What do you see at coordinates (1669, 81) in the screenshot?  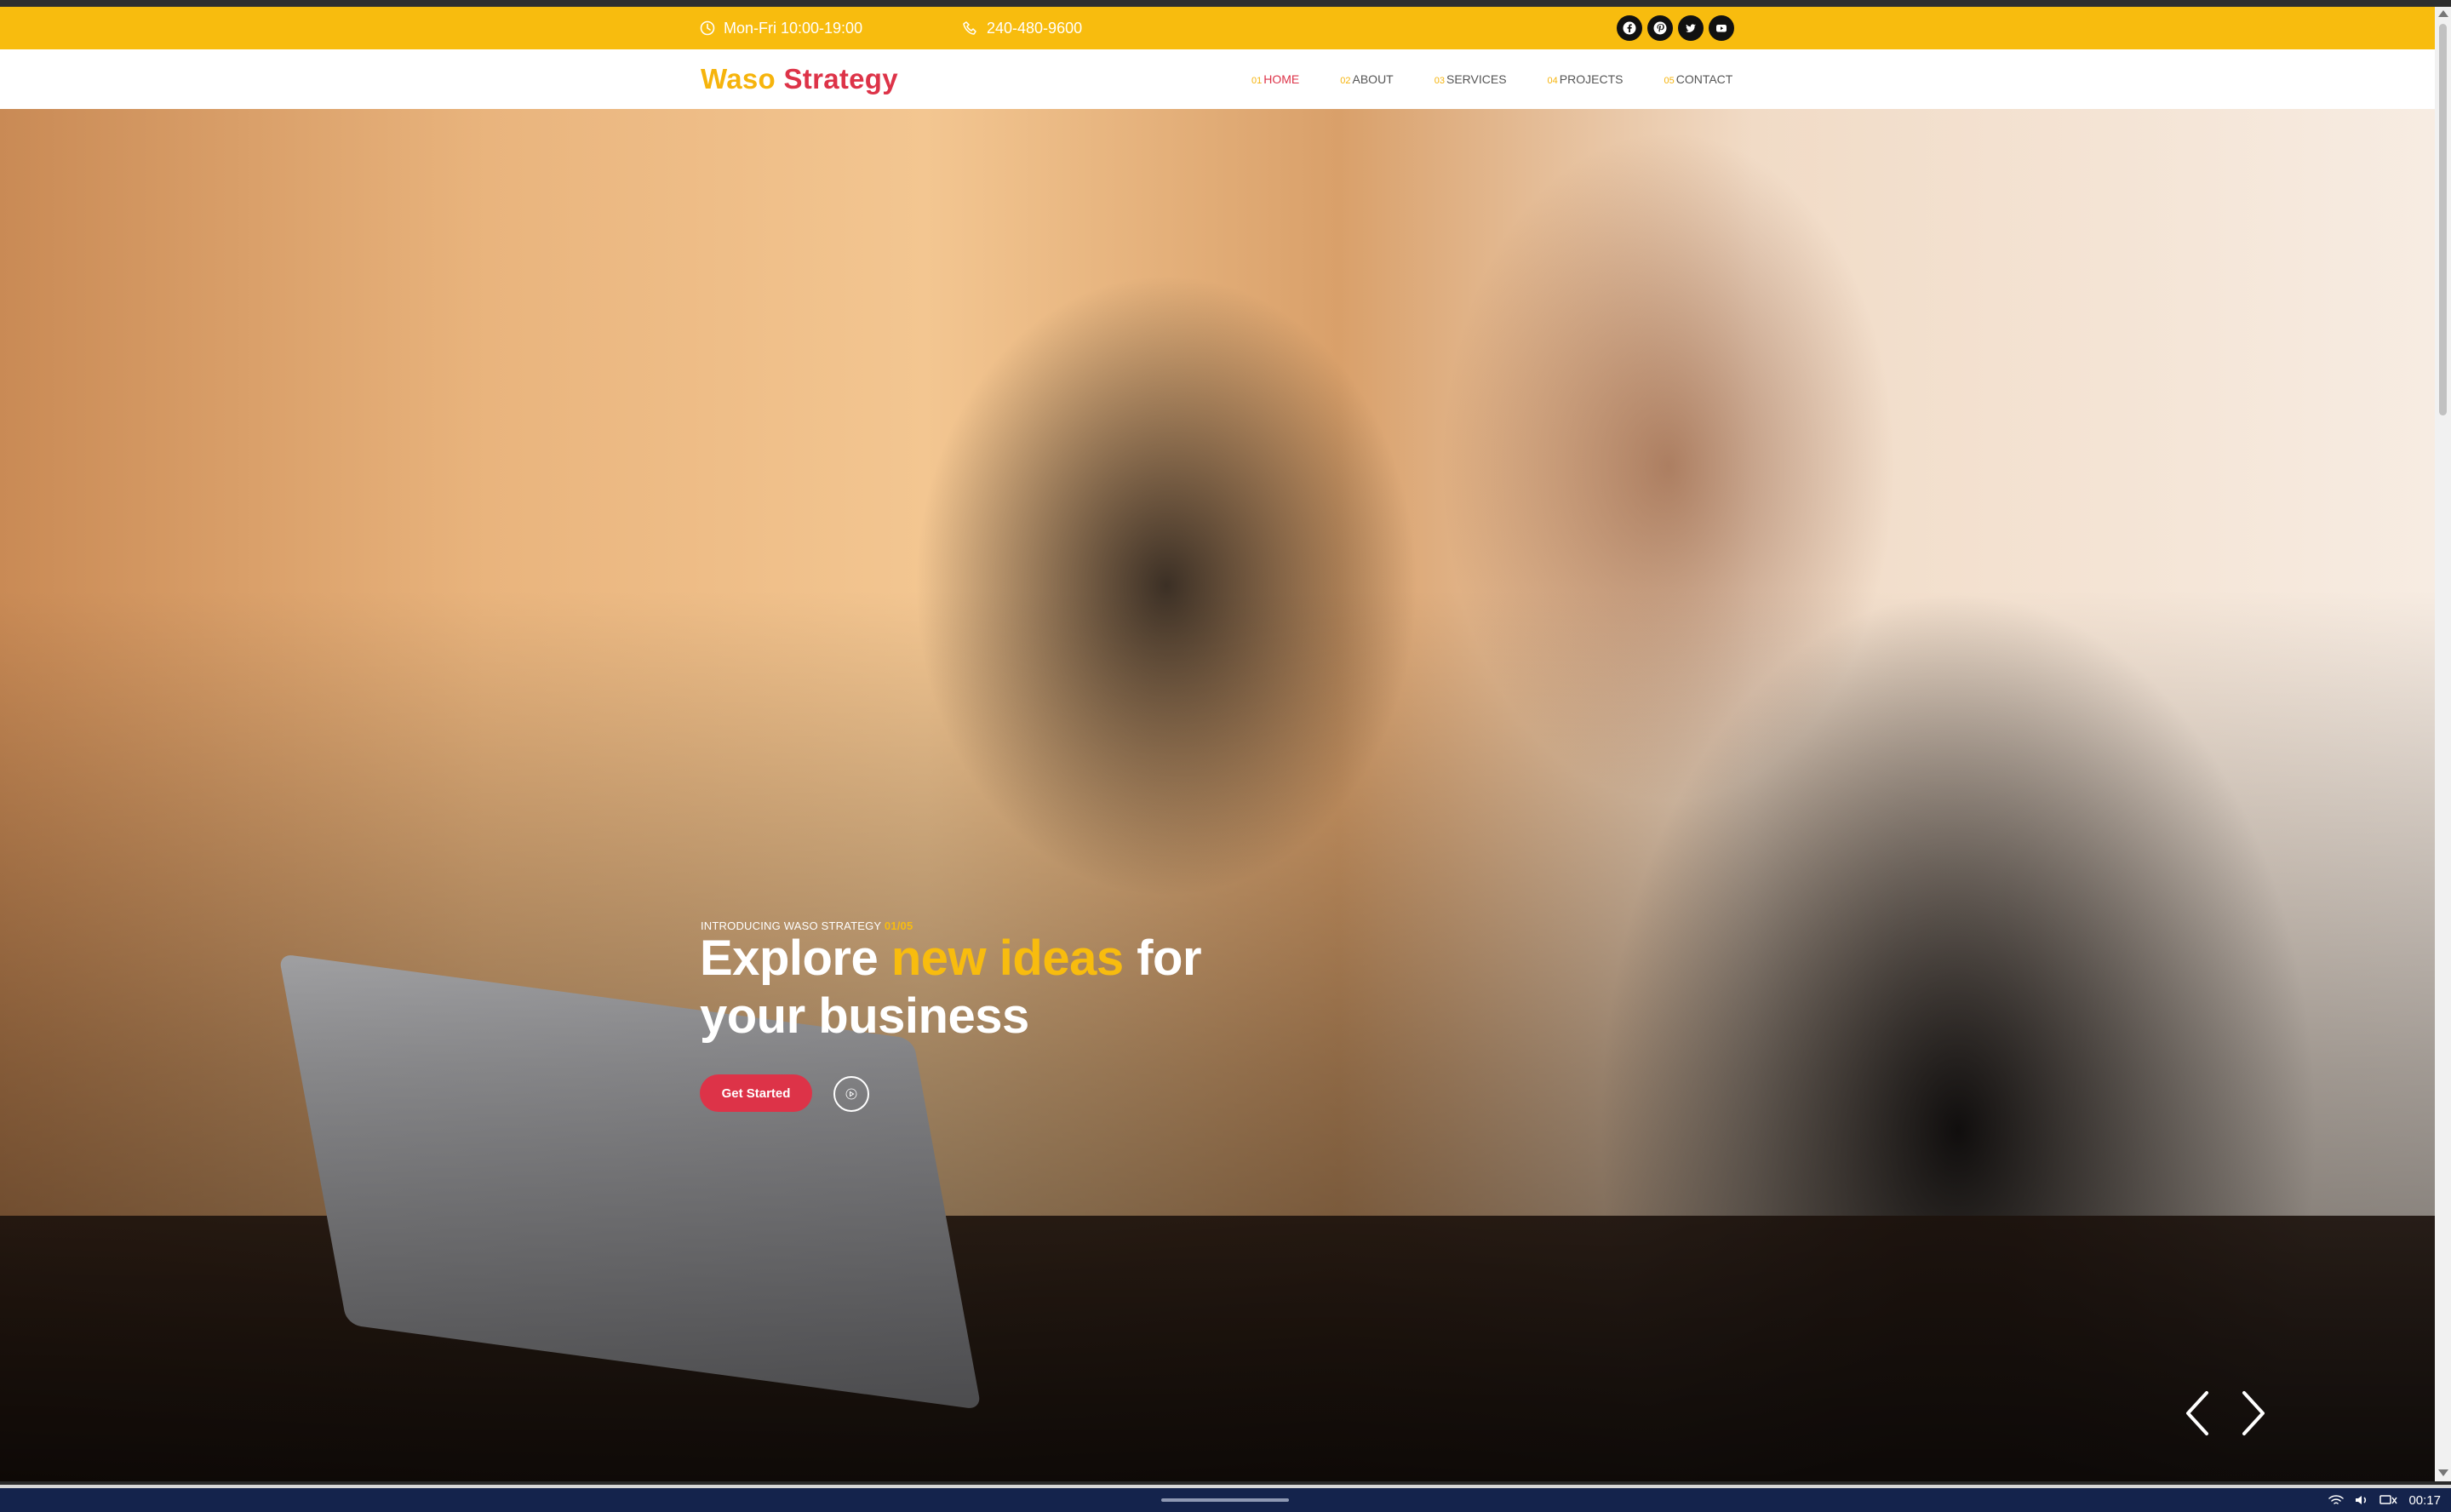 I see `nav-contact-number: 05` at bounding box center [1669, 81].